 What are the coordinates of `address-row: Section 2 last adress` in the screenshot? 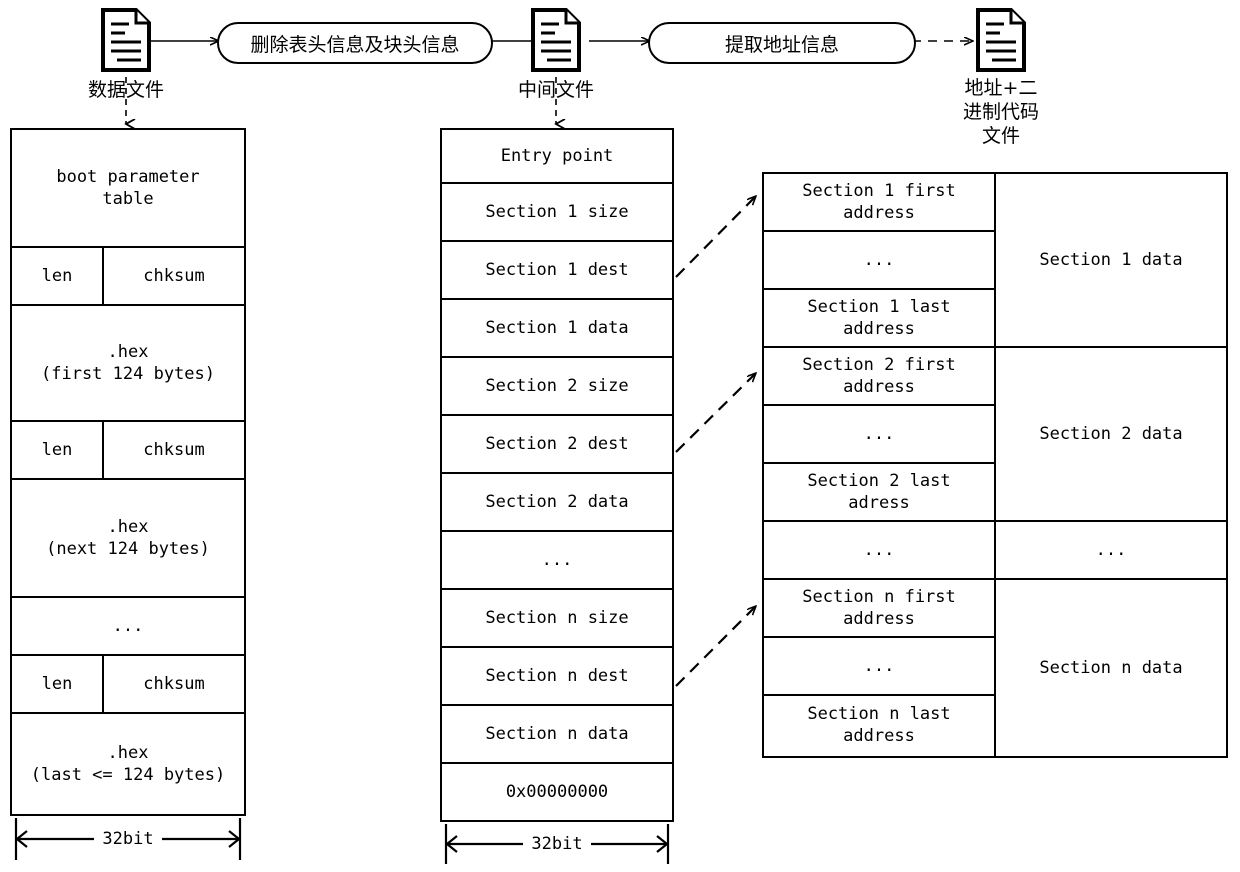 It's located at (879, 493).